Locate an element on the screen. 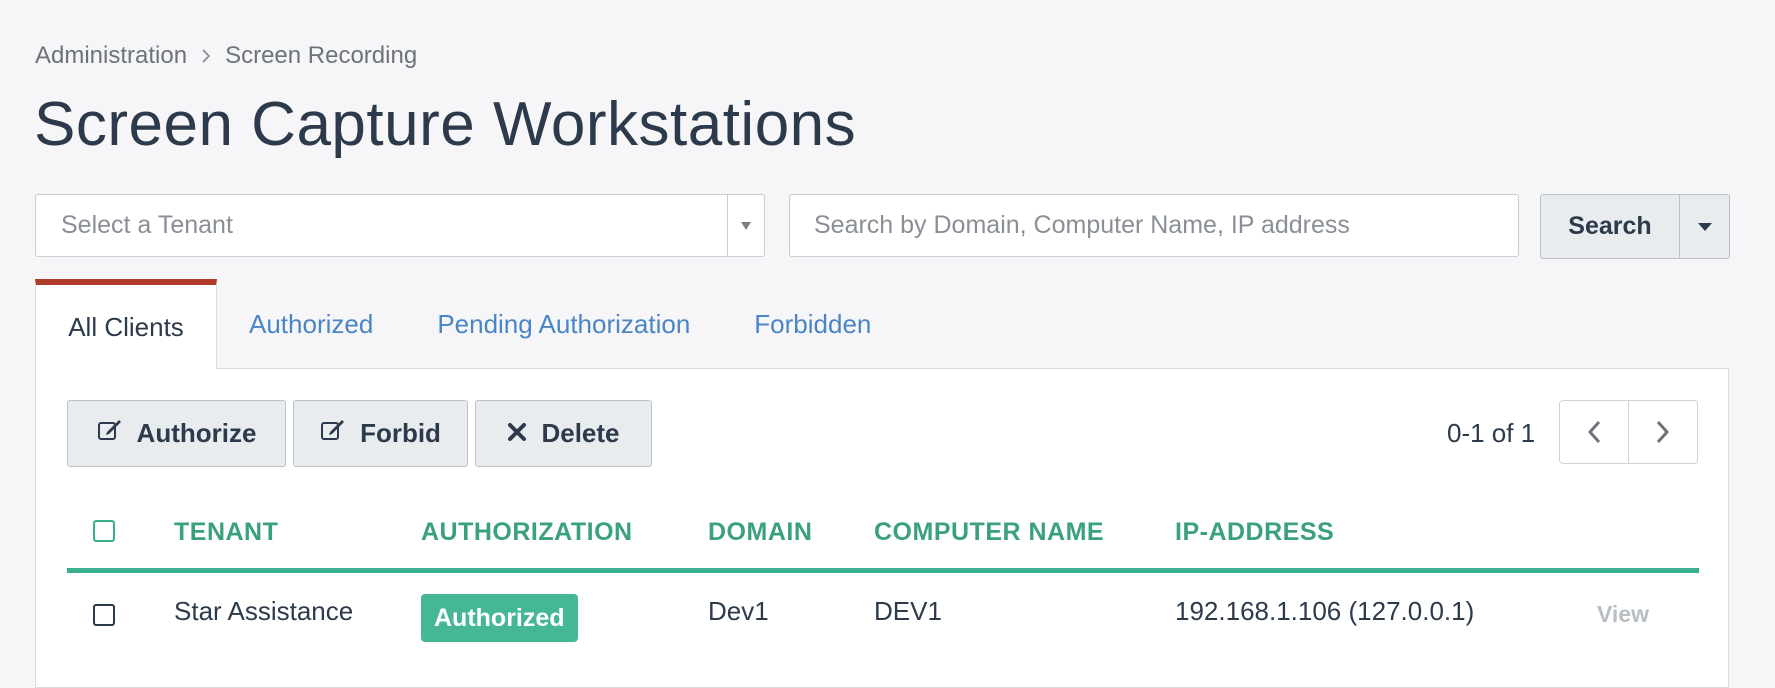  page-title: Screen Capture Workstations is located at coordinates (445, 124).